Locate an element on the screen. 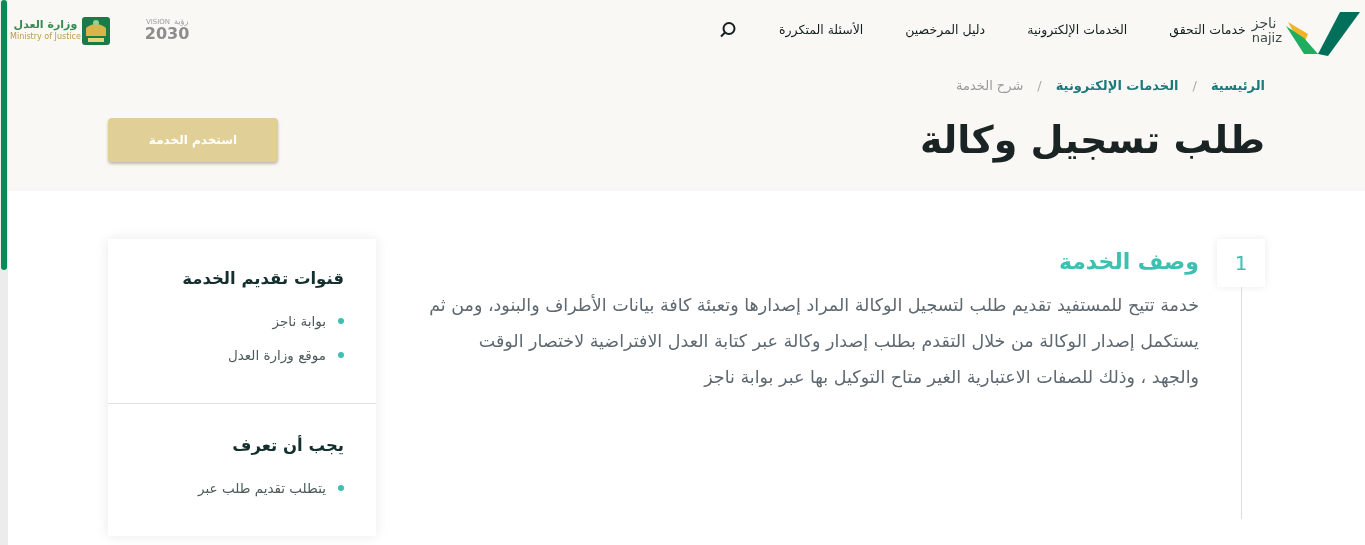 The image size is (1365, 545). scrollbar is located at coordinates (4, 272).